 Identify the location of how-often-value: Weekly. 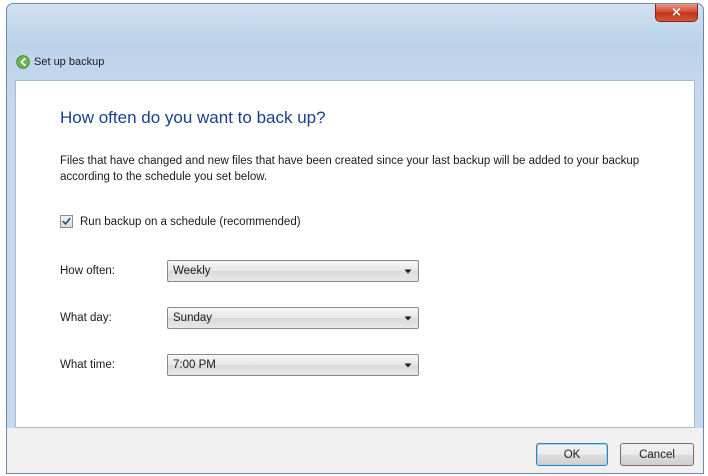
(192, 271).